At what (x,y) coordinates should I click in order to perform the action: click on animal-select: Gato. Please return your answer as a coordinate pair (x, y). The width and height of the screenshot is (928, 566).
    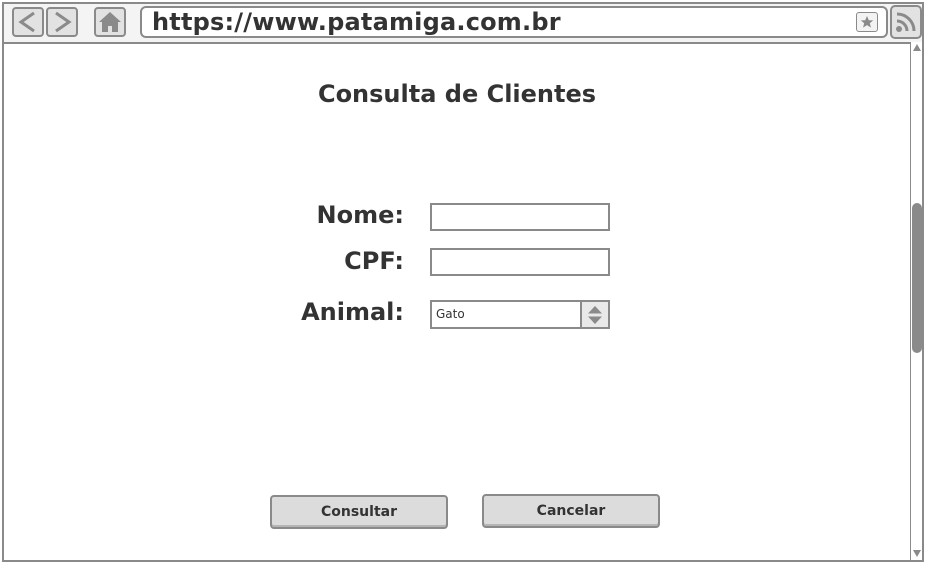
    Looking at the image, I should click on (520, 314).